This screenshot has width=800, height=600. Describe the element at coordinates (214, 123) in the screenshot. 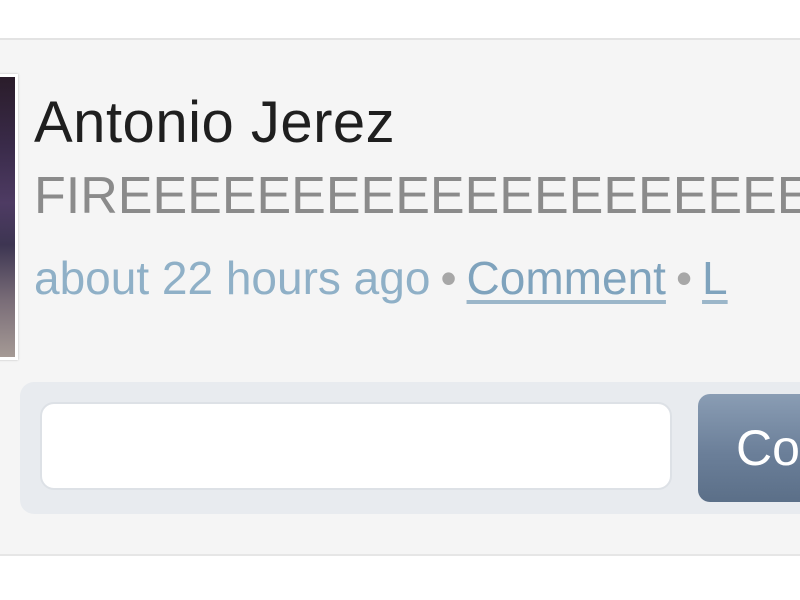

I see `author-name: Antonio Jerez` at that location.